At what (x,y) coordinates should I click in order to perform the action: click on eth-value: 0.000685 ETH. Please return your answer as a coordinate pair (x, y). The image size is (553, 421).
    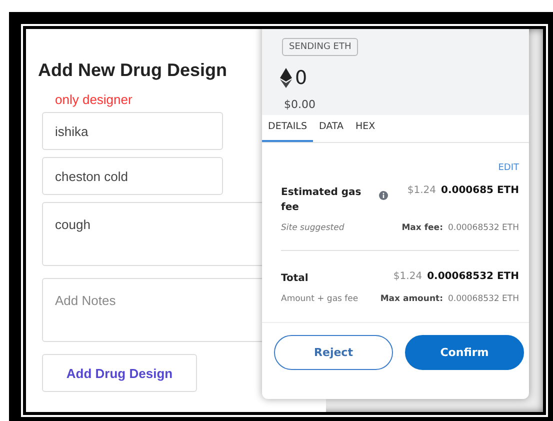
    Looking at the image, I should click on (479, 190).